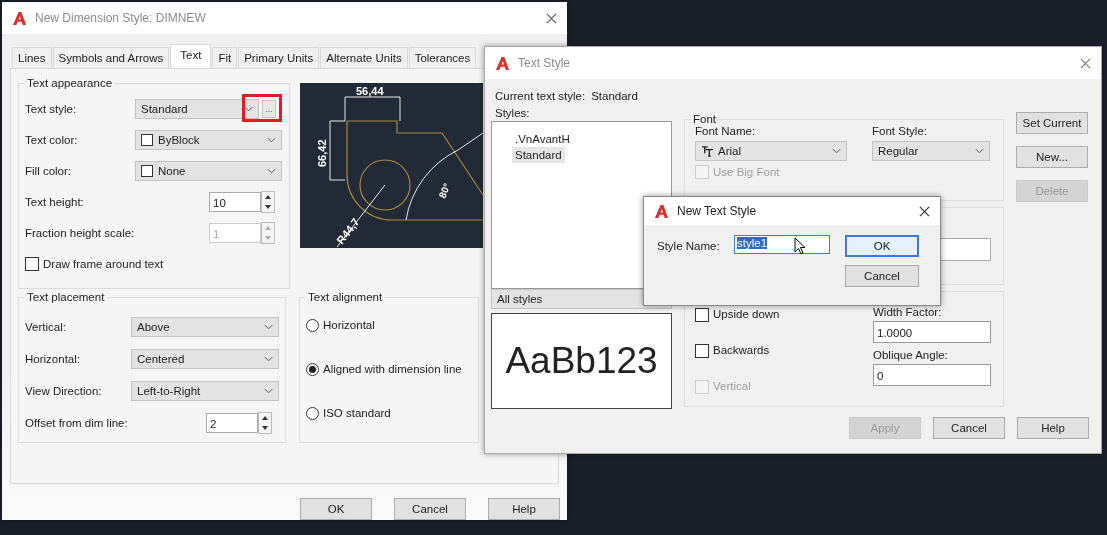 This screenshot has height=535, width=1107. I want to click on dimension-text: 56,44, so click(370, 91).